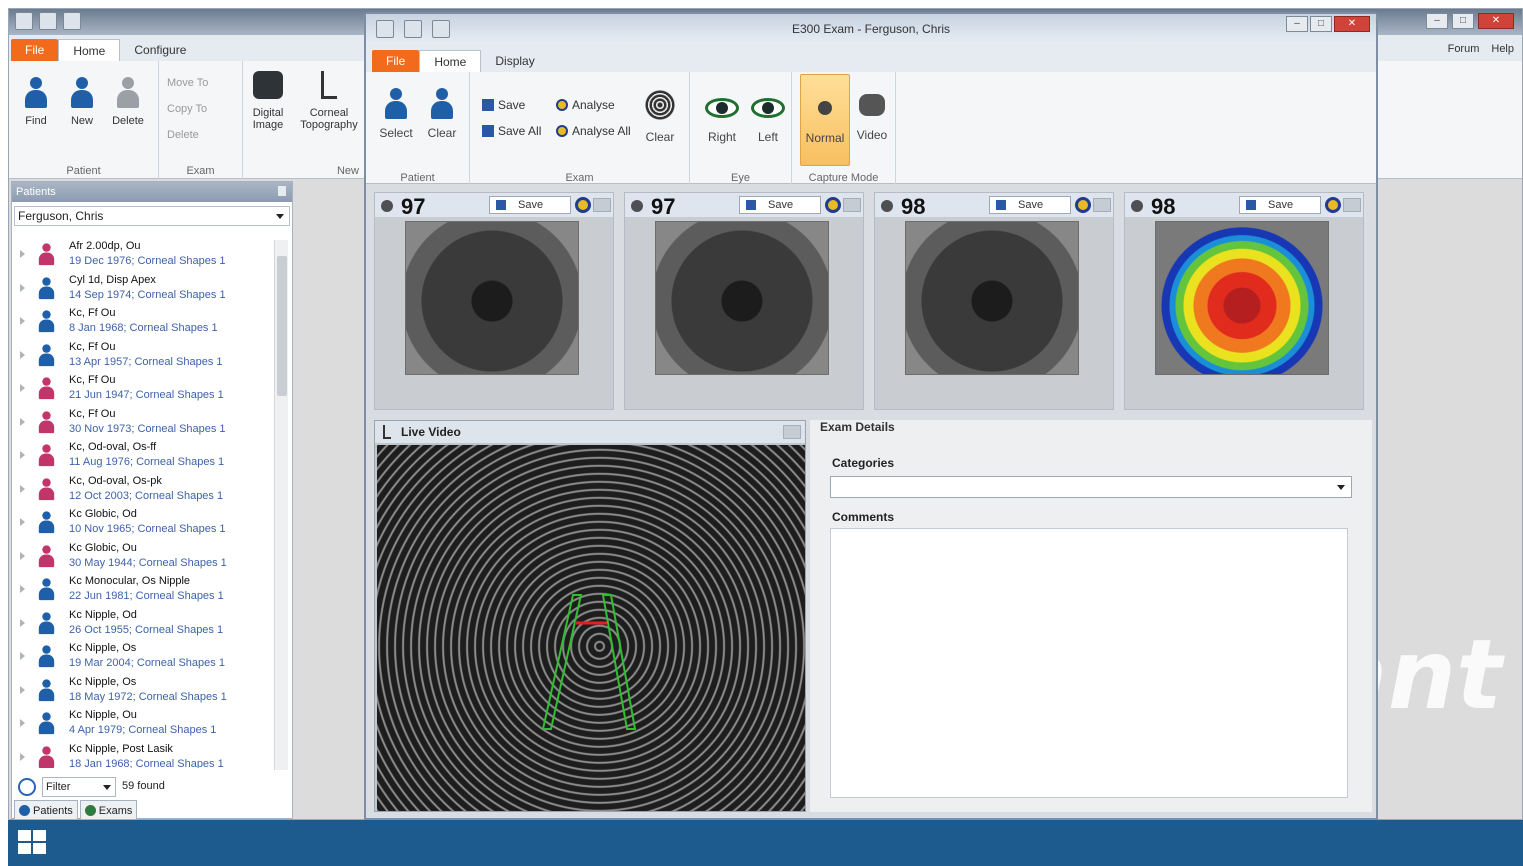 This screenshot has height=866, width=1523. Describe the element at coordinates (79, 787) in the screenshot. I see `filter-dropdown: Filter` at that location.